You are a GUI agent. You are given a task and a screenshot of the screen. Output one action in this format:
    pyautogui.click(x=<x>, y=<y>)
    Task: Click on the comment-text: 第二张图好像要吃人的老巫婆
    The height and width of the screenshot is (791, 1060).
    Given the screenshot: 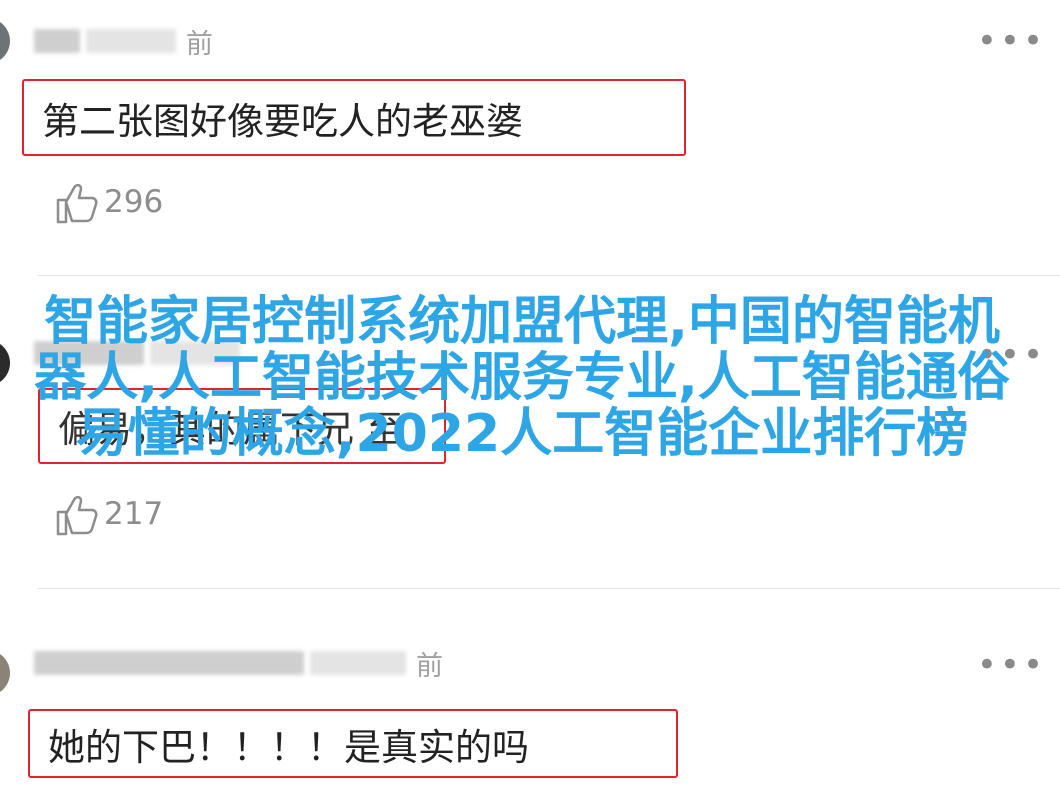 What is the action you would take?
    pyautogui.click(x=354, y=117)
    